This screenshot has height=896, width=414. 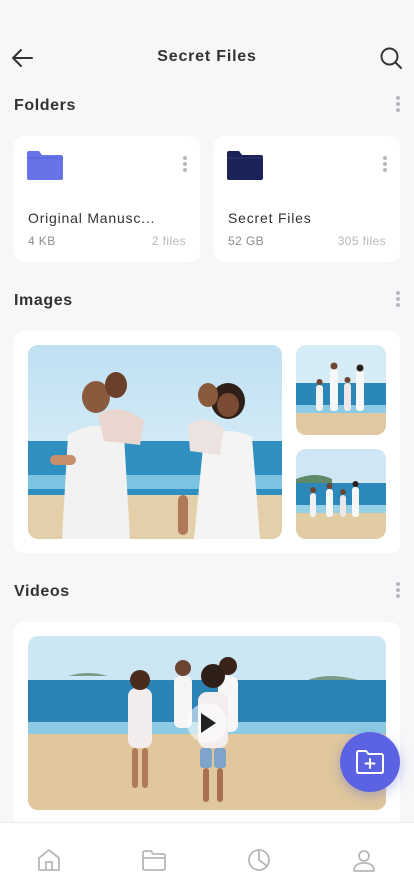 I want to click on folder-file-count: 305 files, so click(x=361, y=241).